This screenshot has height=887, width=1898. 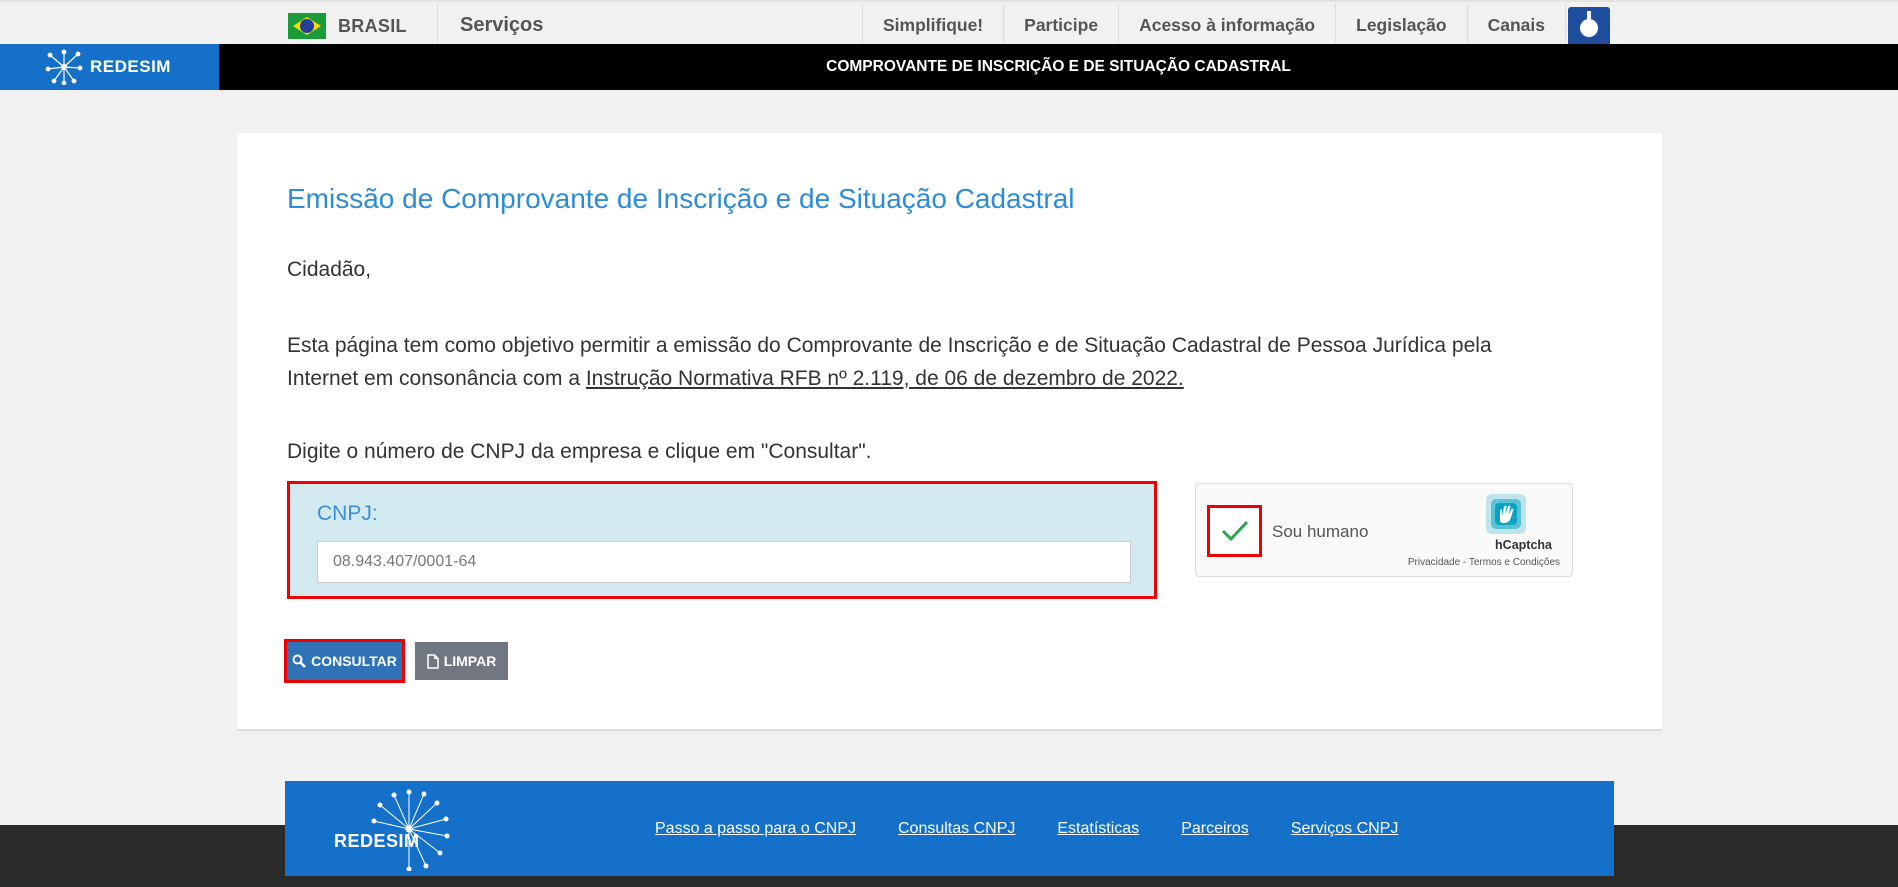 I want to click on redesim-logo: REDESIM, so click(x=109, y=67).